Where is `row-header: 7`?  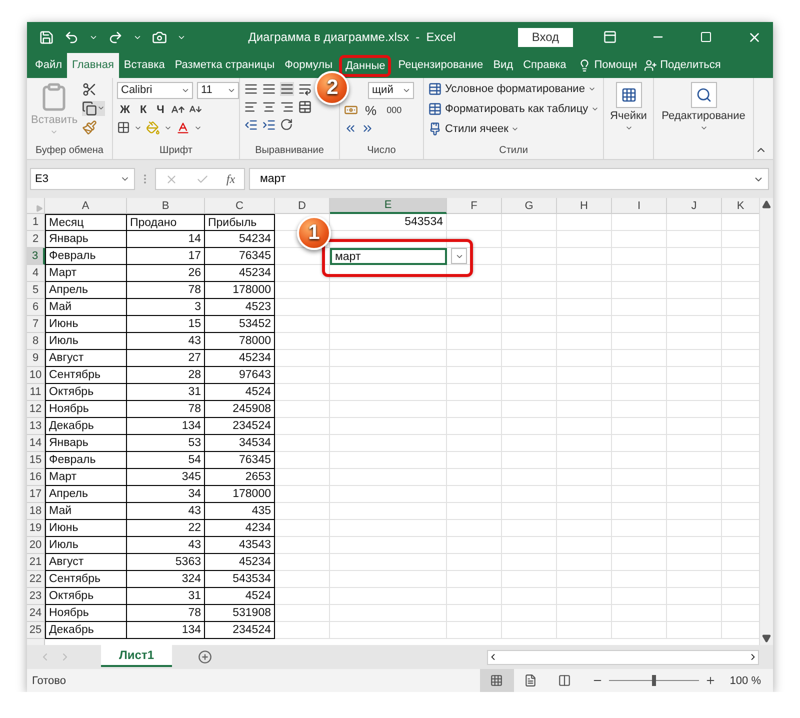
row-header: 7 is located at coordinates (36, 325).